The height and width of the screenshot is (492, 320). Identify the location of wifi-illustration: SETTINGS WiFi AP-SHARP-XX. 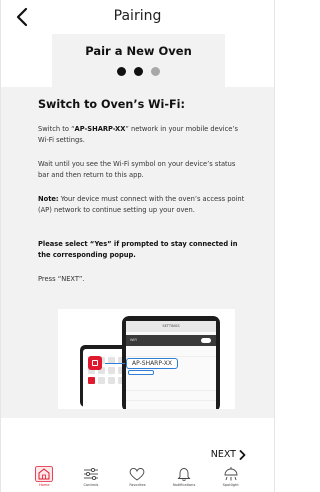
(146, 359).